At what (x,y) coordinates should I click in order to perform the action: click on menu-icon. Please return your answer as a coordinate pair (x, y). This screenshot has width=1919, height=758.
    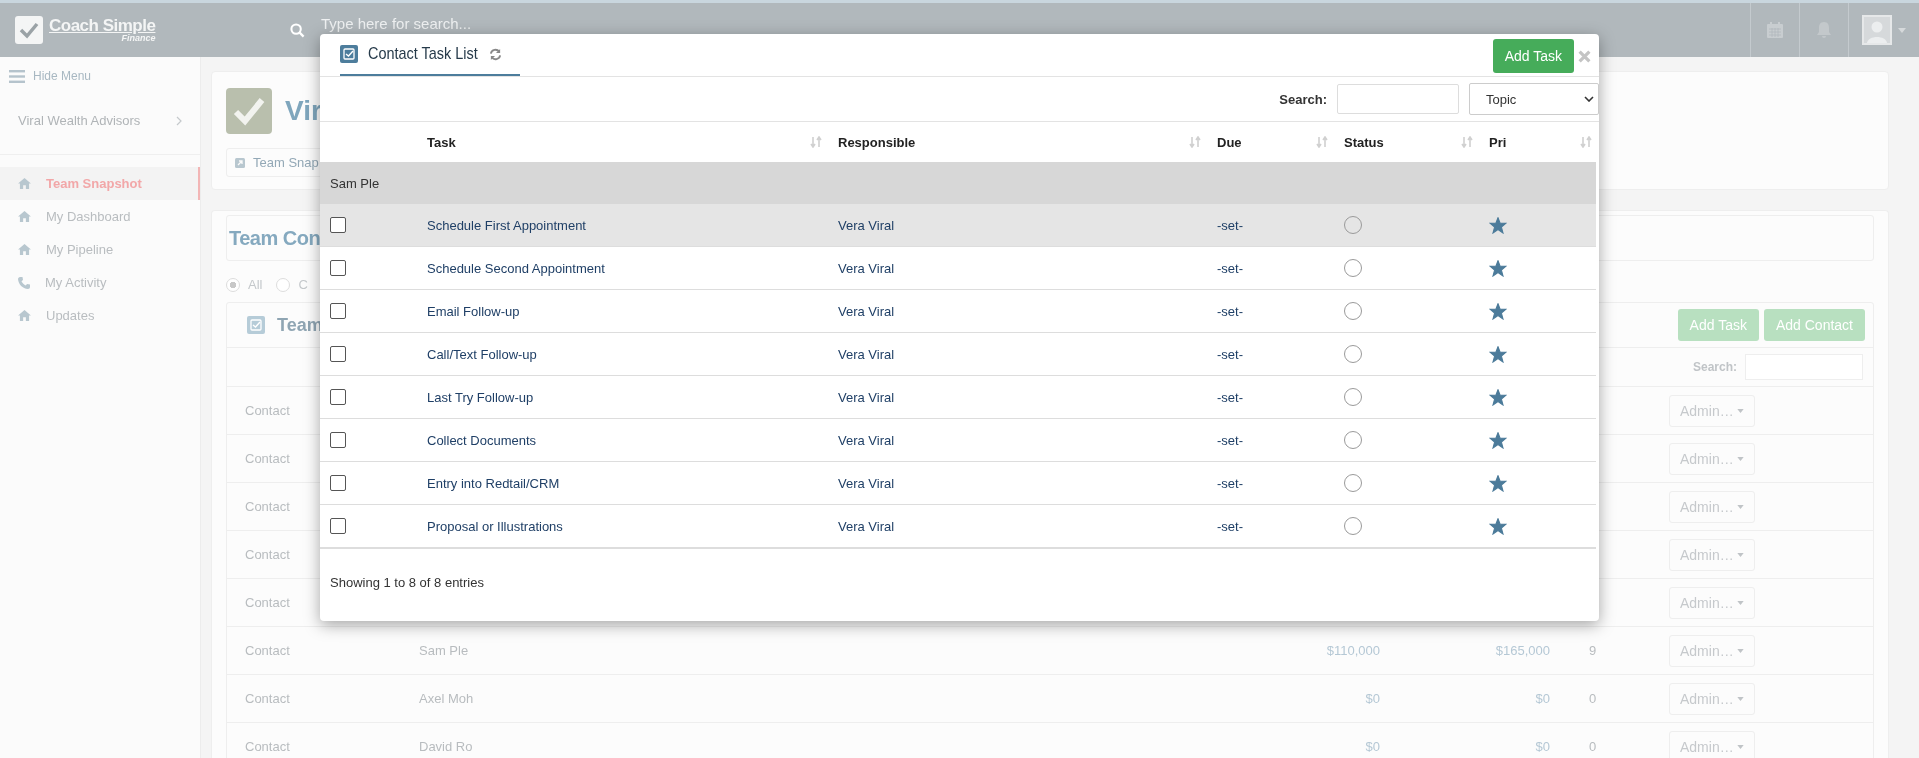
    Looking at the image, I should click on (17, 76).